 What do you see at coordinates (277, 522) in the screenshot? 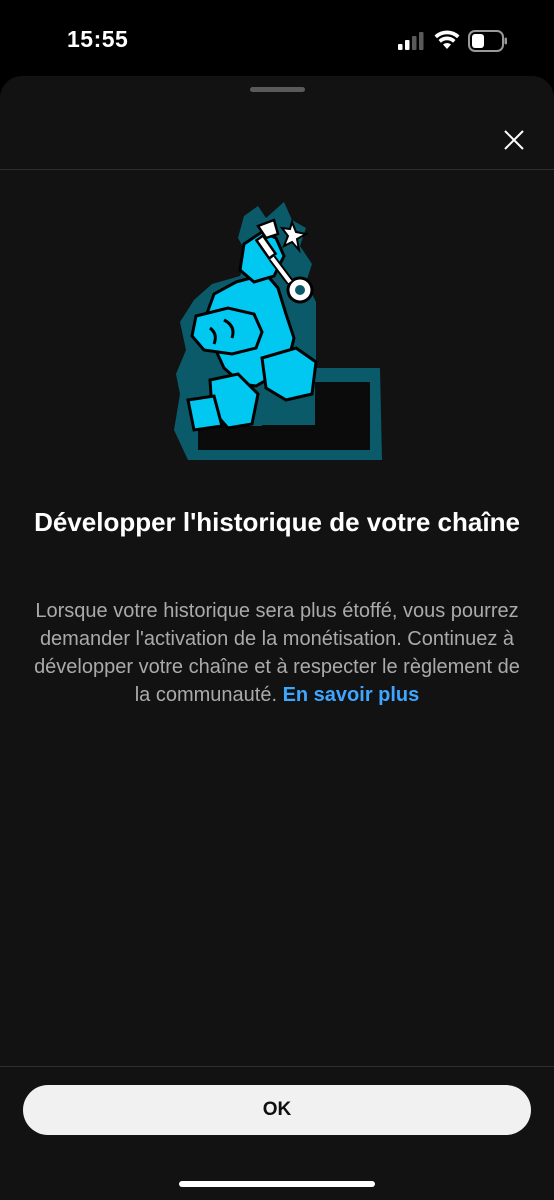
I see `sheet-title: Développer l'historique de votre chaîne` at bounding box center [277, 522].